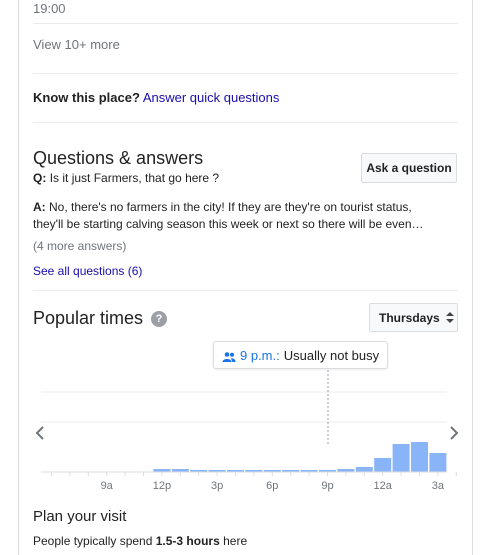 Image resolution: width=480 pixels, height=555 pixels. I want to click on bar-11p, so click(364, 469).